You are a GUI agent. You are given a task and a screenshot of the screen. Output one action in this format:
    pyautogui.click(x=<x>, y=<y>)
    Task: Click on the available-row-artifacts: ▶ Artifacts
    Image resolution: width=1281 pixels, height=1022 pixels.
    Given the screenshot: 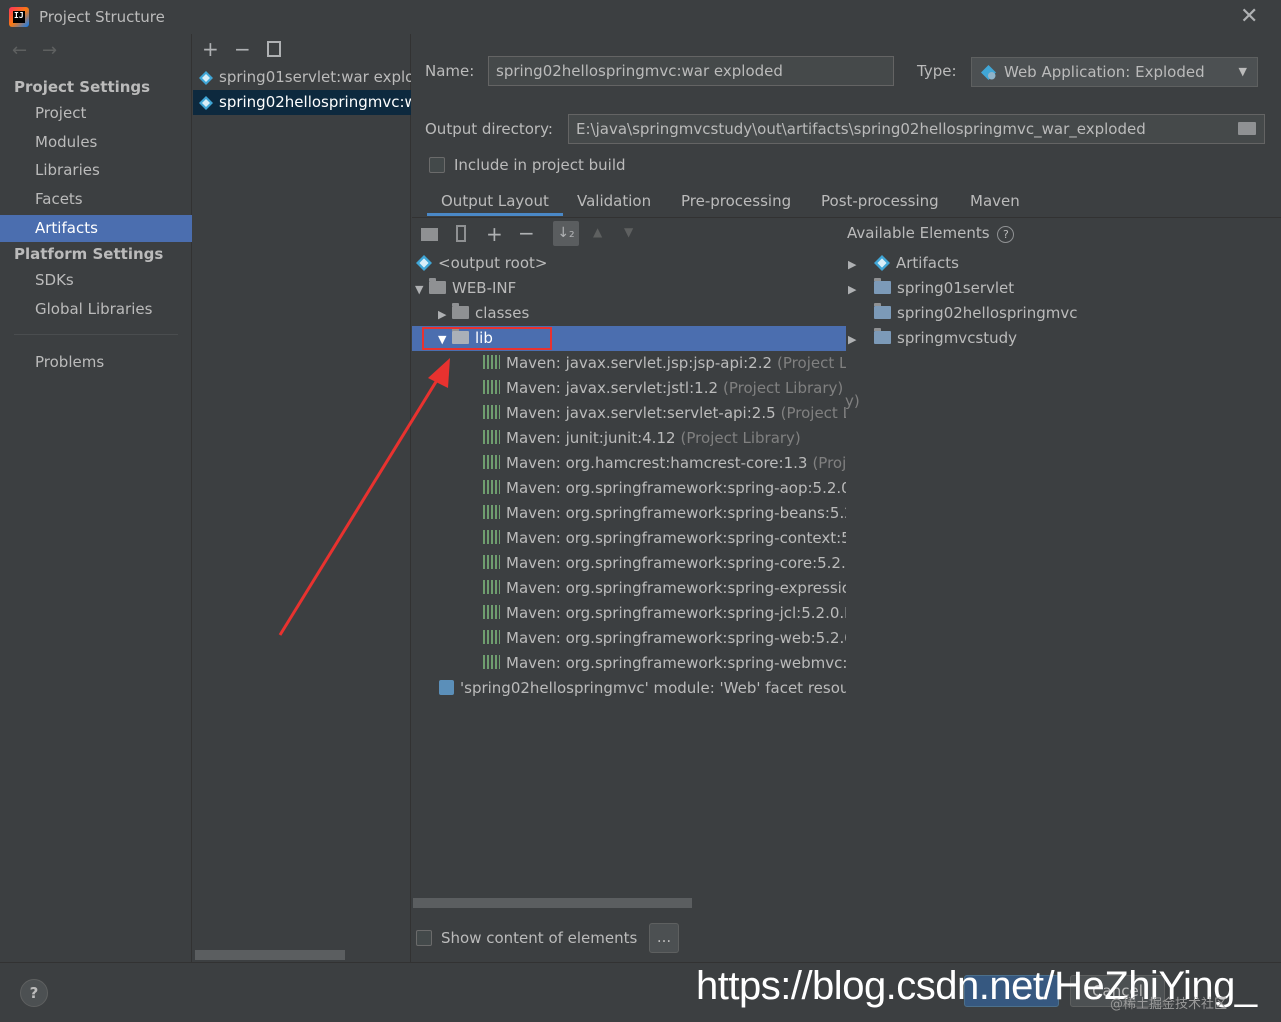 What is the action you would take?
    pyautogui.click(x=1063, y=263)
    